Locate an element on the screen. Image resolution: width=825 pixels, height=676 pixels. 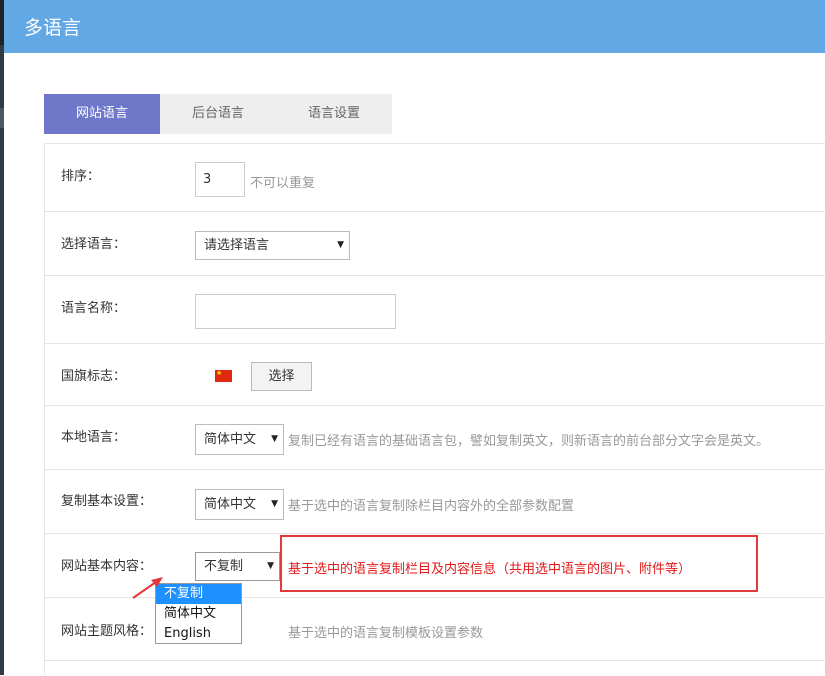
local-language-select: 简体中文 ▼ is located at coordinates (239, 439).